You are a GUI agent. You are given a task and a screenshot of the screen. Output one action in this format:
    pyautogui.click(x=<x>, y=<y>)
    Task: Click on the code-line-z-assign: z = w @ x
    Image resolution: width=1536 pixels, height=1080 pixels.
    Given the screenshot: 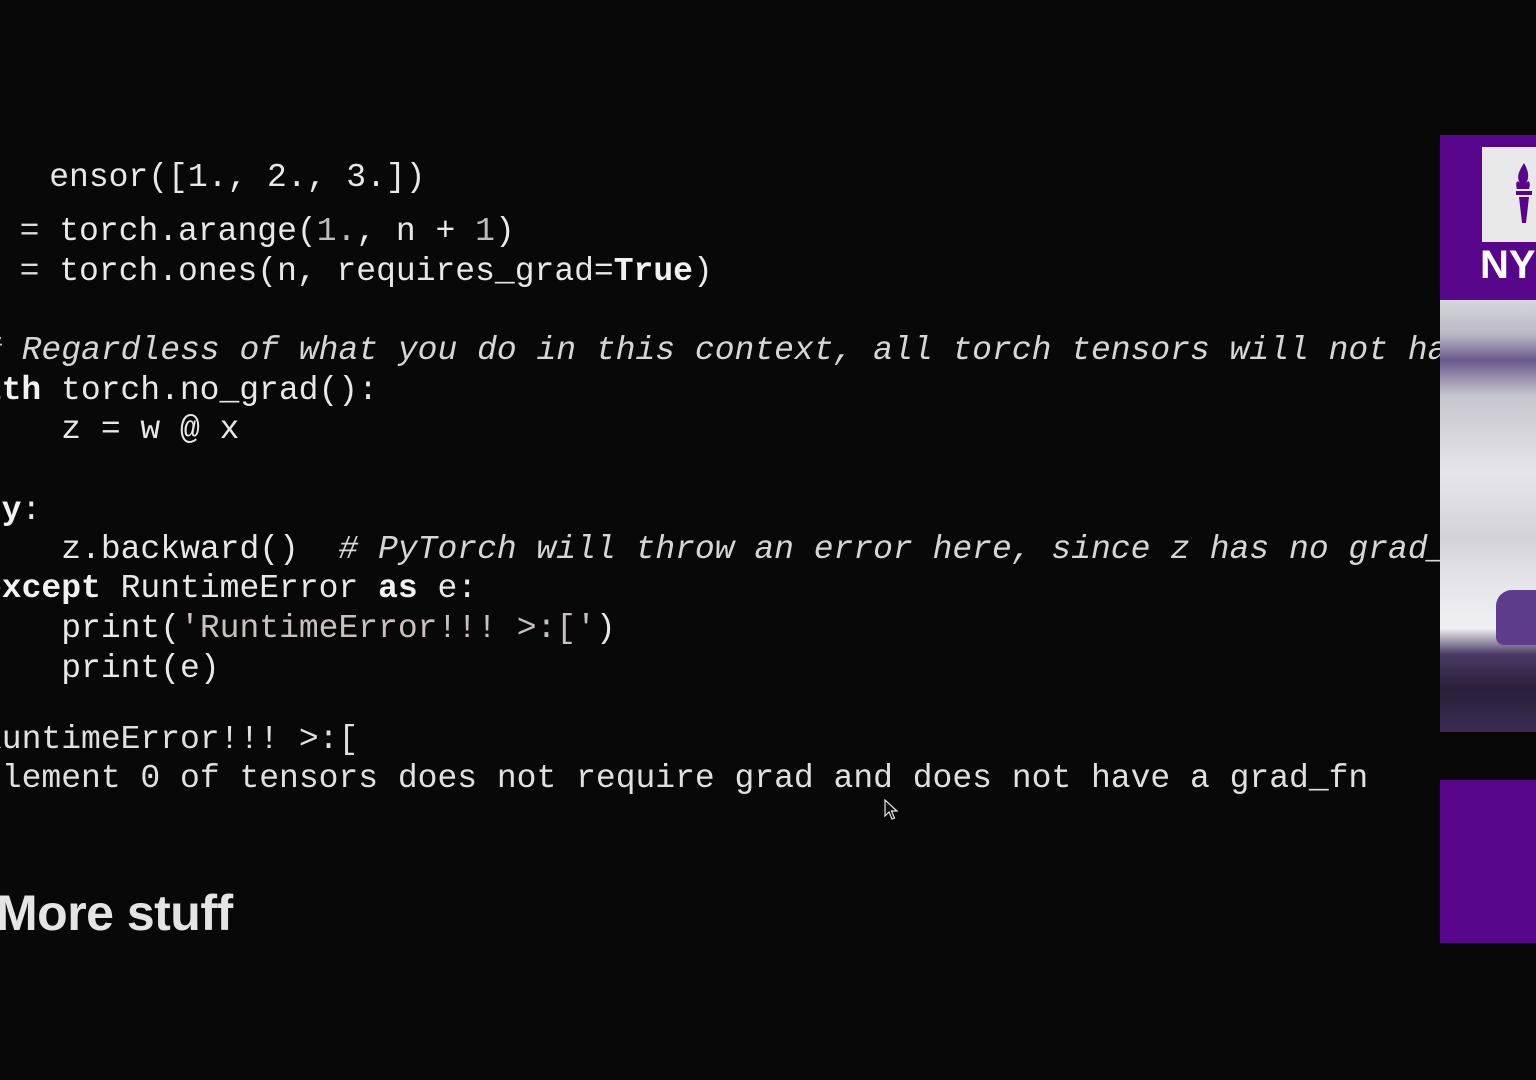 What is the action you would take?
    pyautogui.click(x=120, y=429)
    